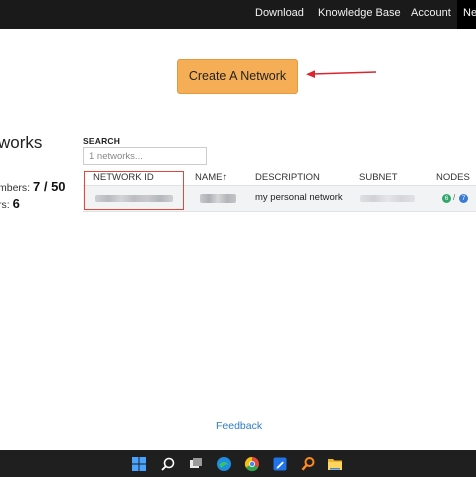 This screenshot has width=476, height=477. Describe the element at coordinates (21, 142) in the screenshot. I see `networks-heading: works` at that location.